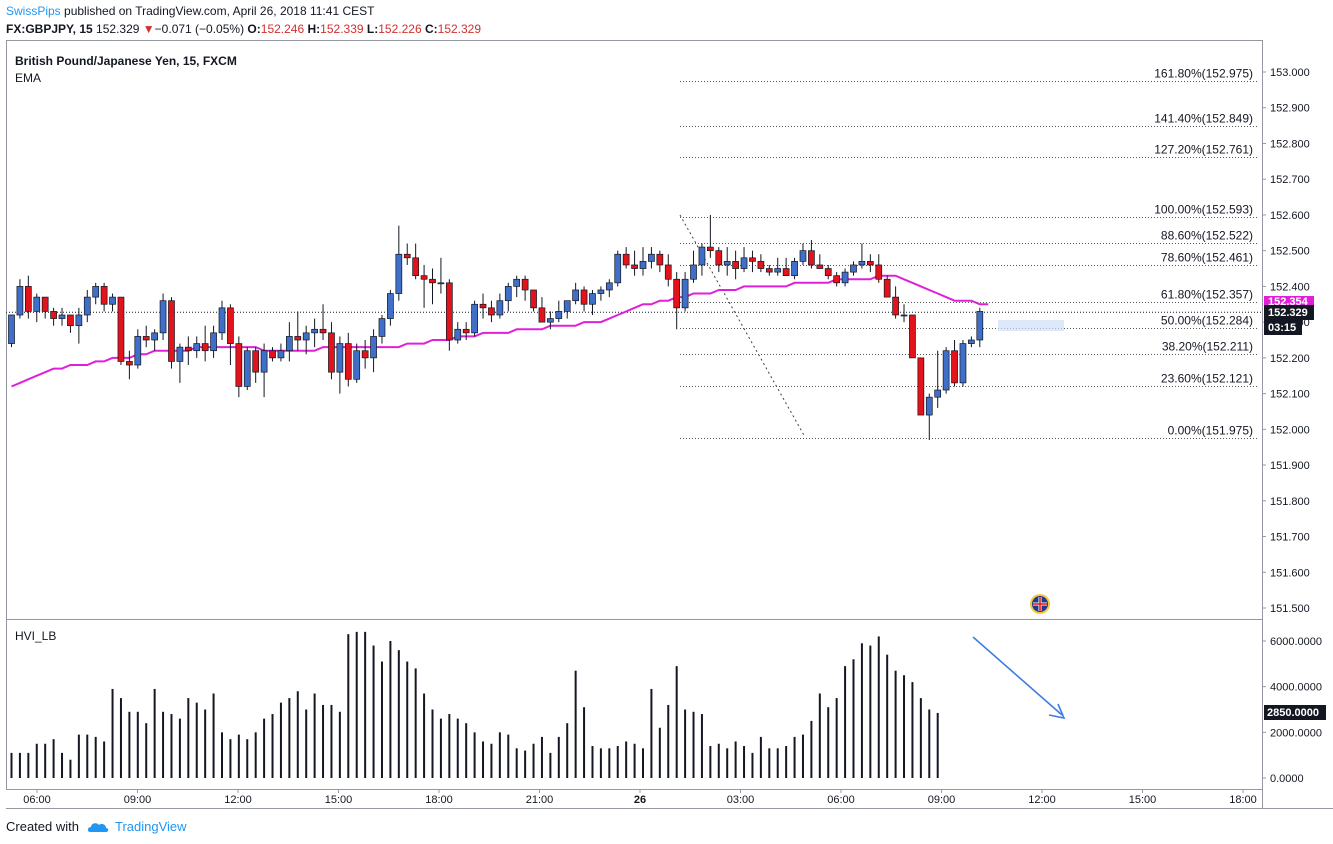 The image size is (1333, 844). Describe the element at coordinates (1290, 73) in the screenshot. I see `price-axis-label: 153.000` at that location.